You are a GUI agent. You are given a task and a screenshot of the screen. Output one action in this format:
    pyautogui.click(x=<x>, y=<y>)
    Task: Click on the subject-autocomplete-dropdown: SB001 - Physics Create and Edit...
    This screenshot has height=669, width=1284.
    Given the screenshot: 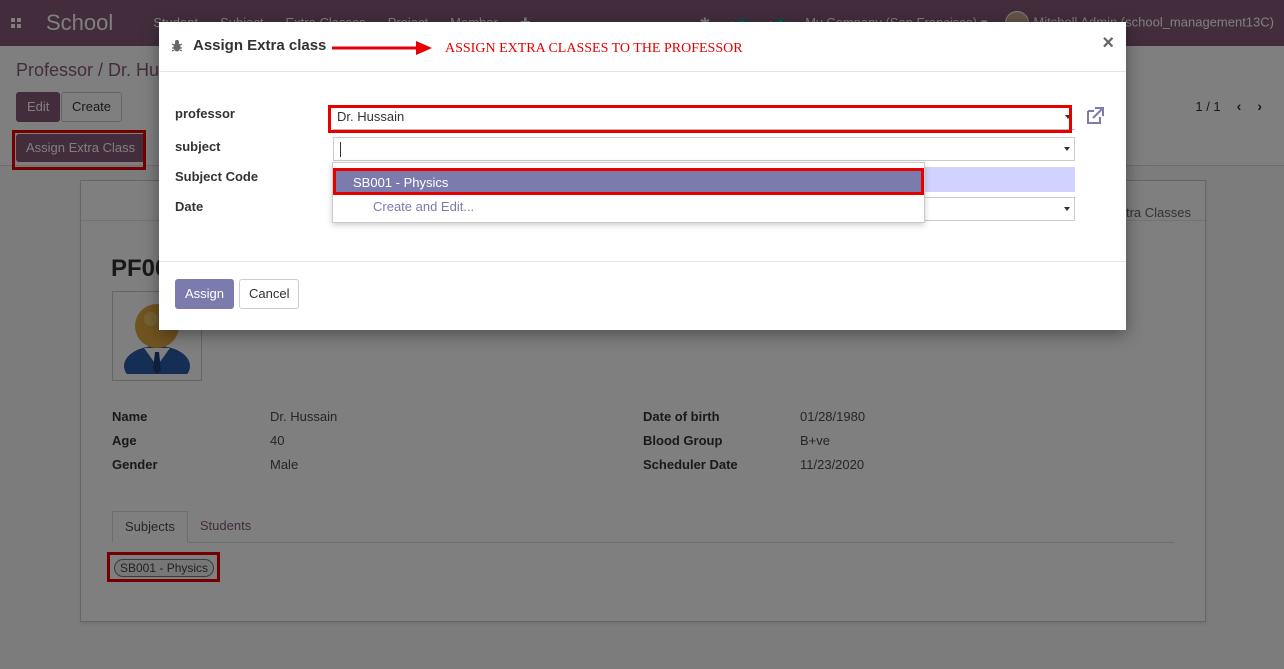 What is the action you would take?
    pyautogui.click(x=628, y=192)
    